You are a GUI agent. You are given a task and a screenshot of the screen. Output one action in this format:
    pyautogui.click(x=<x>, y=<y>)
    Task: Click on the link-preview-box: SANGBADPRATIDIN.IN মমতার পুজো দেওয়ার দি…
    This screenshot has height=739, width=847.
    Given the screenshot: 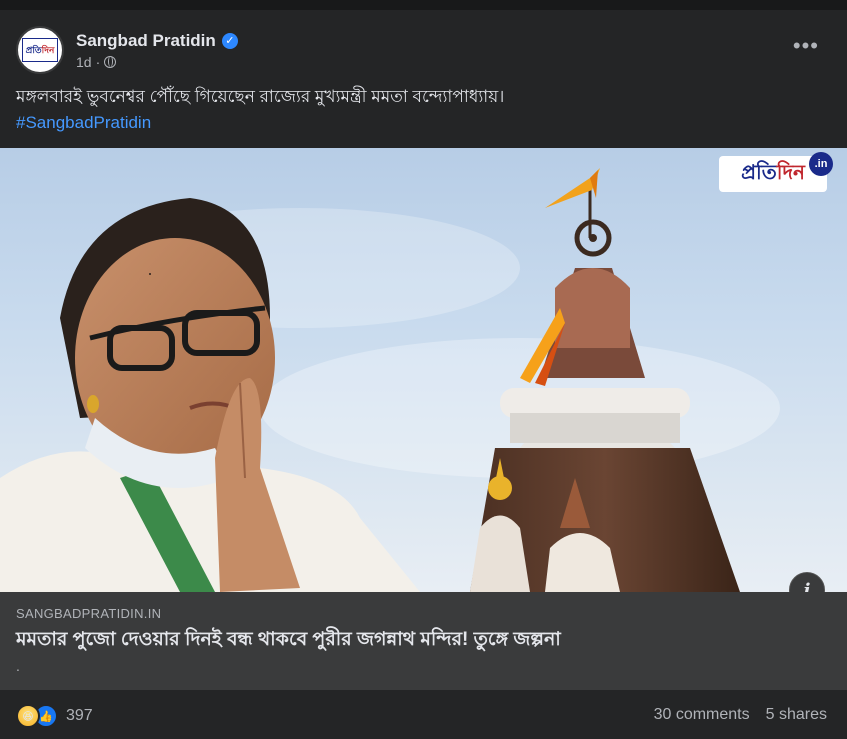 What is the action you would take?
    pyautogui.click(x=423, y=641)
    